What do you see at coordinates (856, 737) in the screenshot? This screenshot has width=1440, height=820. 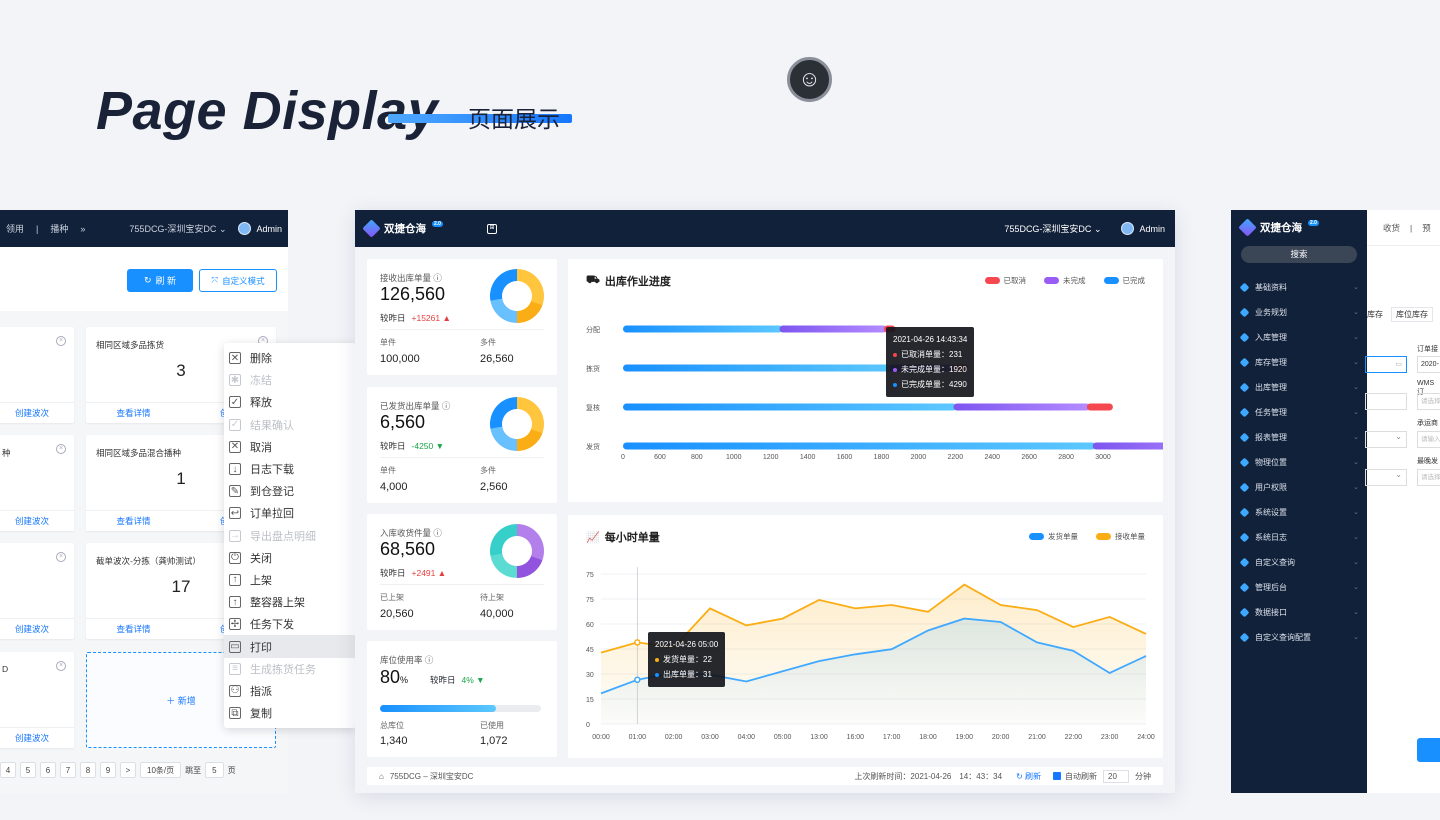 I see `x-tick-label: 16:00` at bounding box center [856, 737].